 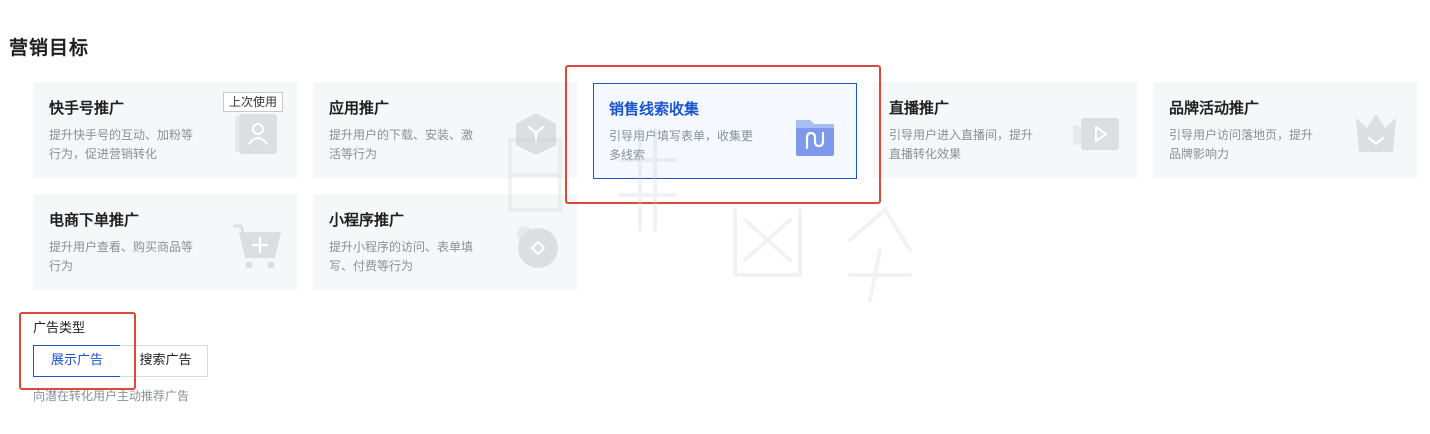 I want to click on video-camera-icon, so click(x=1096, y=134).